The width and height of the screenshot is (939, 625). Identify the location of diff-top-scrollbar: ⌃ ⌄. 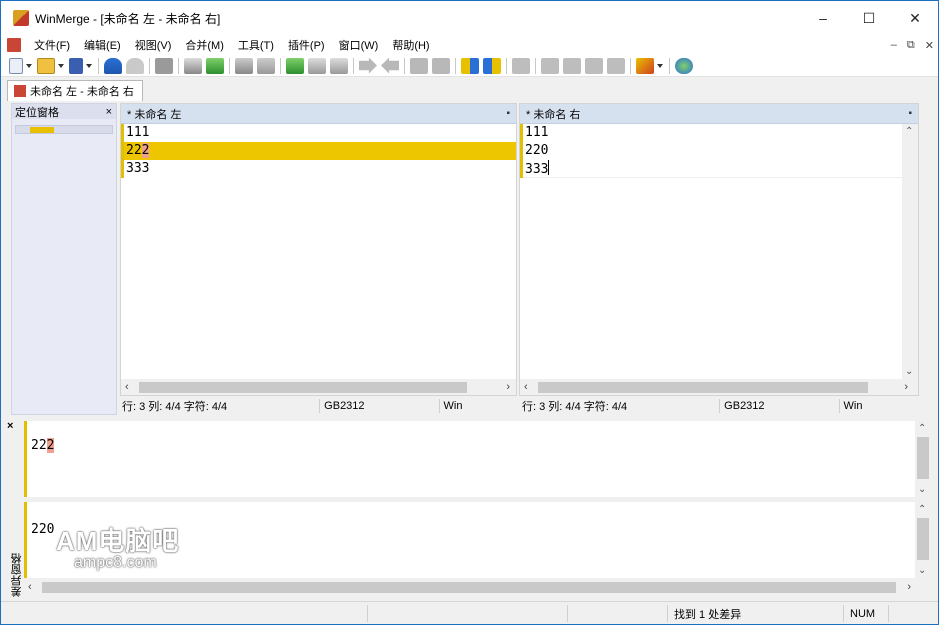
(923, 459).